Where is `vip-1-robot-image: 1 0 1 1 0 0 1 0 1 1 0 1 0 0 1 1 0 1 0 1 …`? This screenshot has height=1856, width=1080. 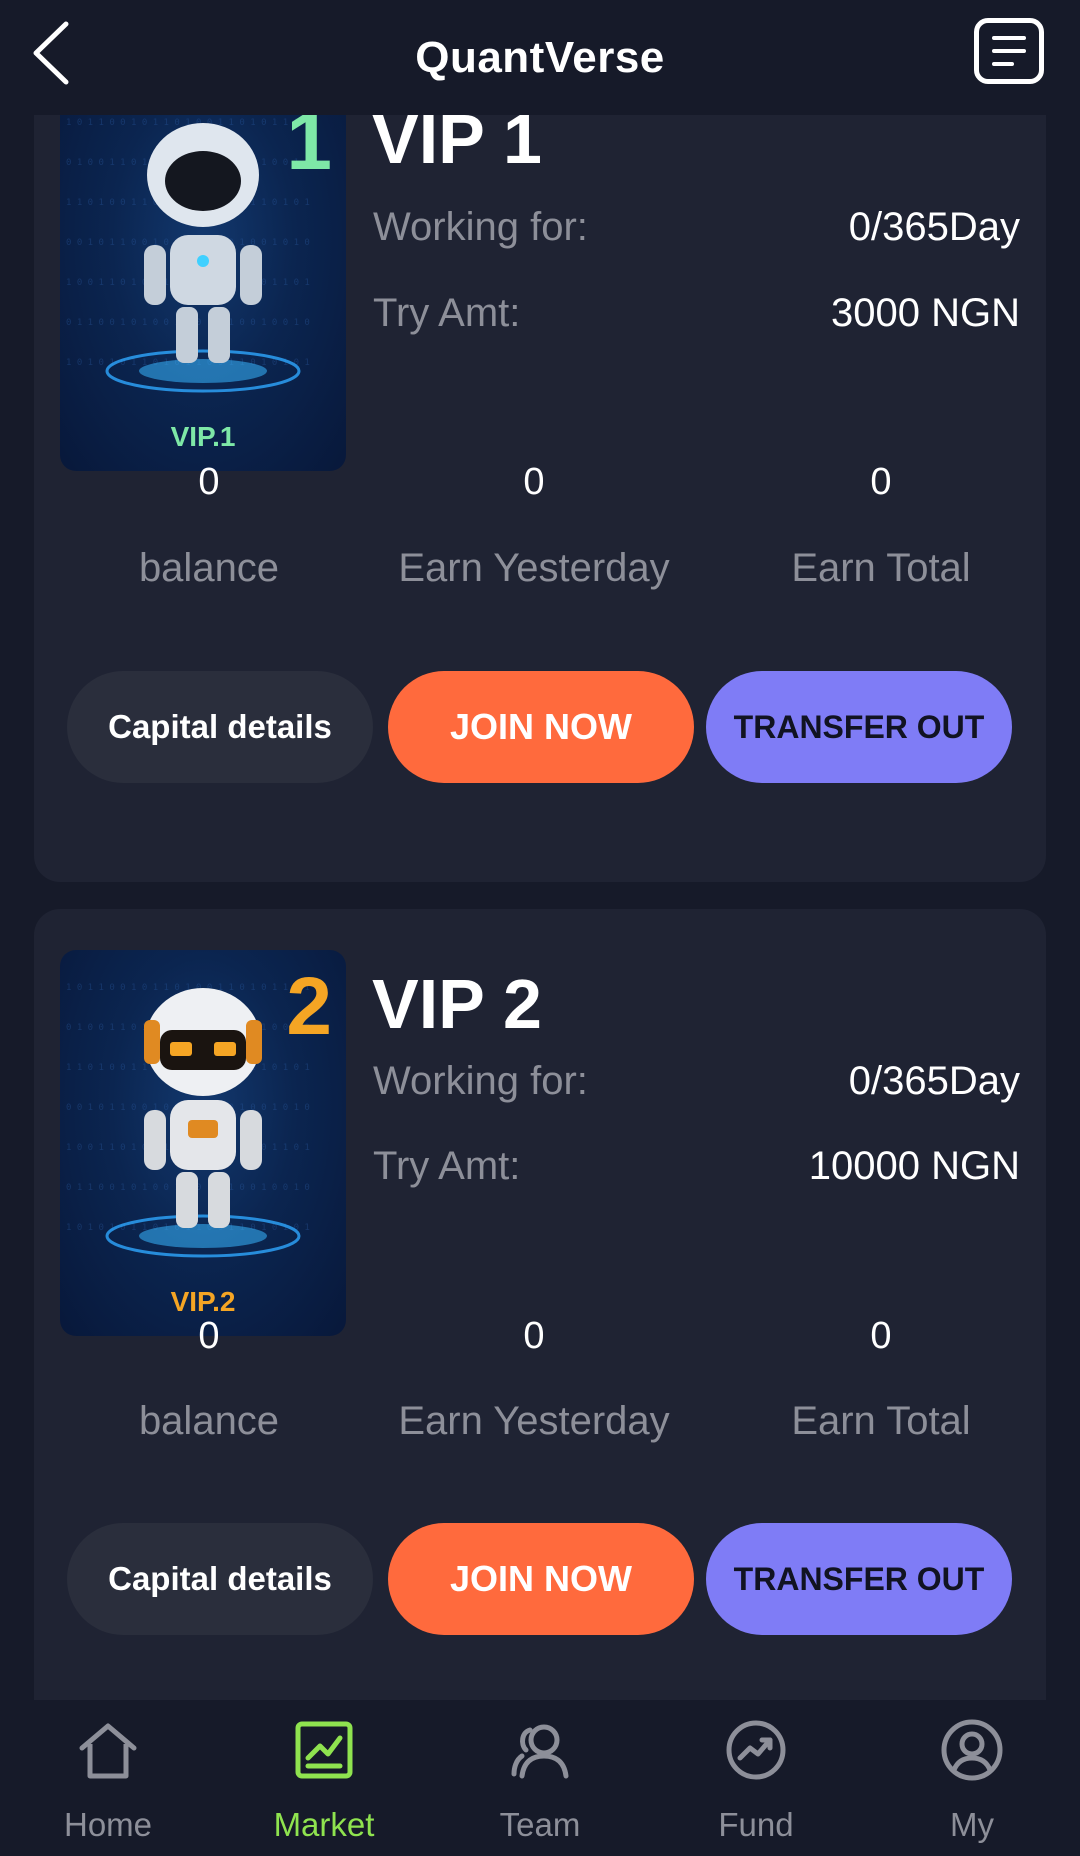 vip-1-robot-image: 1 0 1 1 0 0 1 0 1 1 0 1 0 0 1 1 0 1 0 1 … is located at coordinates (203, 293).